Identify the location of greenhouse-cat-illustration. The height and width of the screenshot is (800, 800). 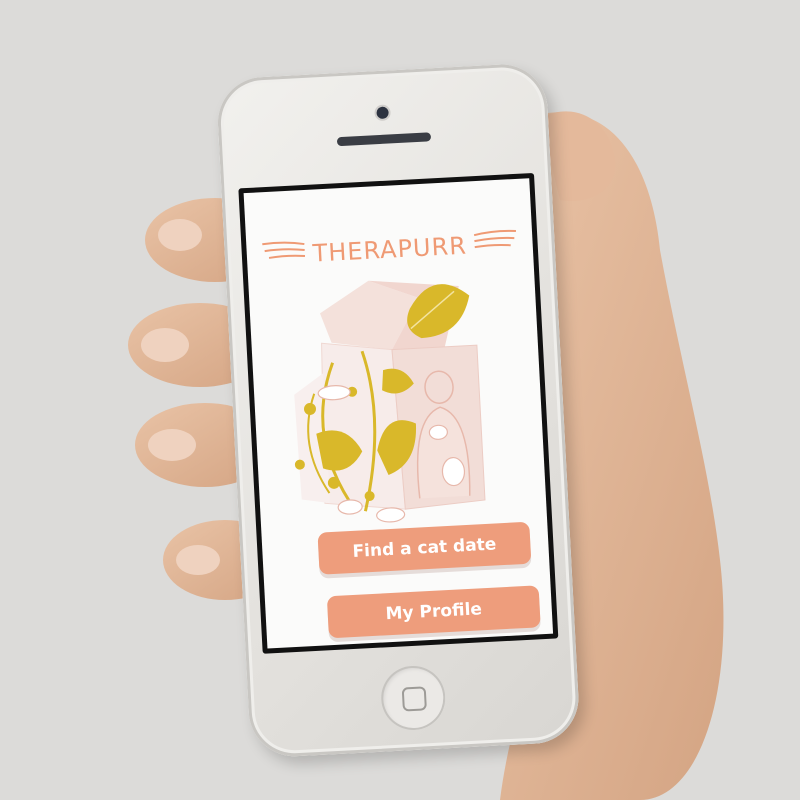
(390, 401).